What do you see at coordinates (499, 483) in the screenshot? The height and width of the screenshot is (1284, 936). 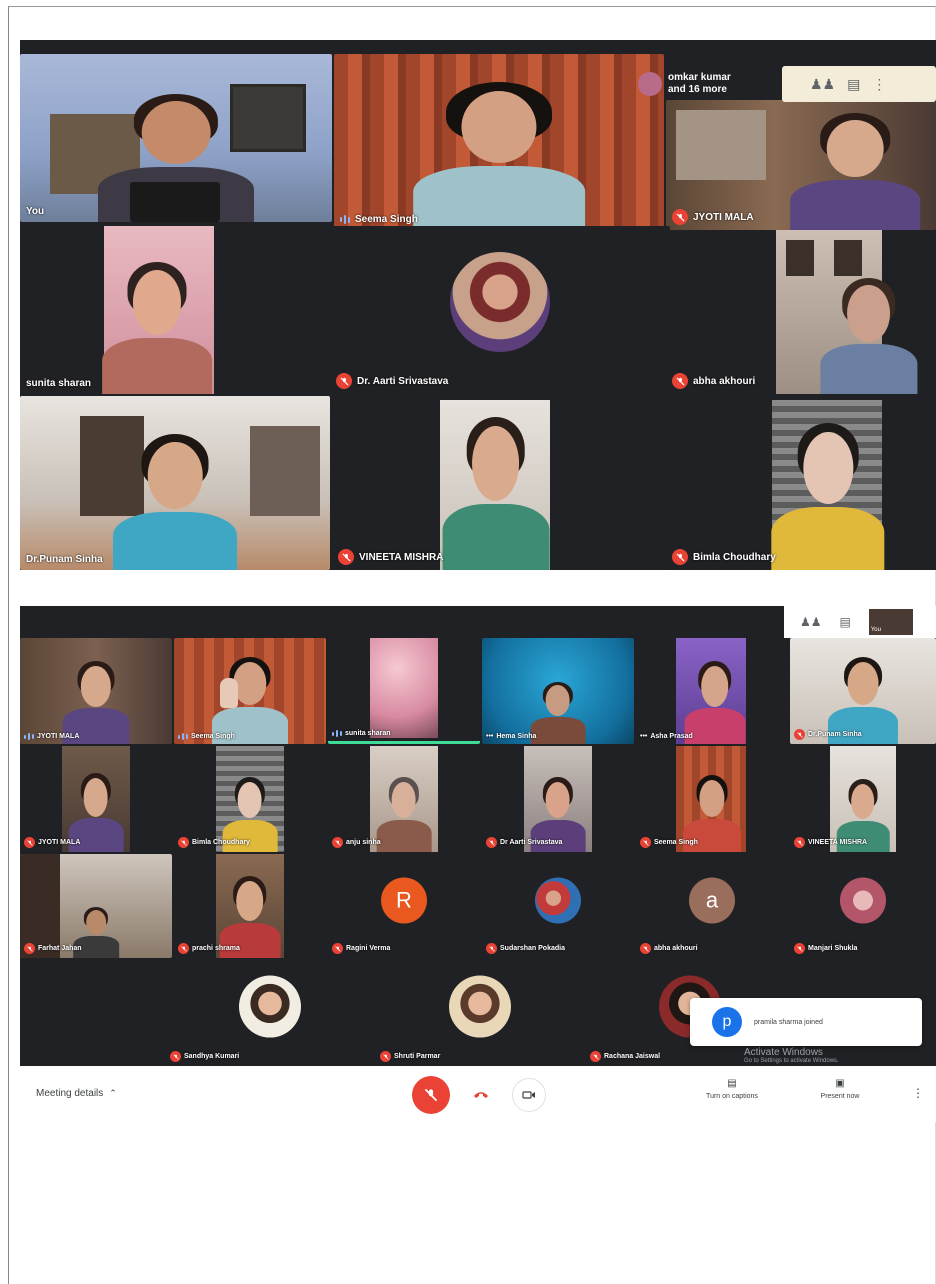 I see `participant-tile-vineeta: VINEETA MISHRA` at bounding box center [499, 483].